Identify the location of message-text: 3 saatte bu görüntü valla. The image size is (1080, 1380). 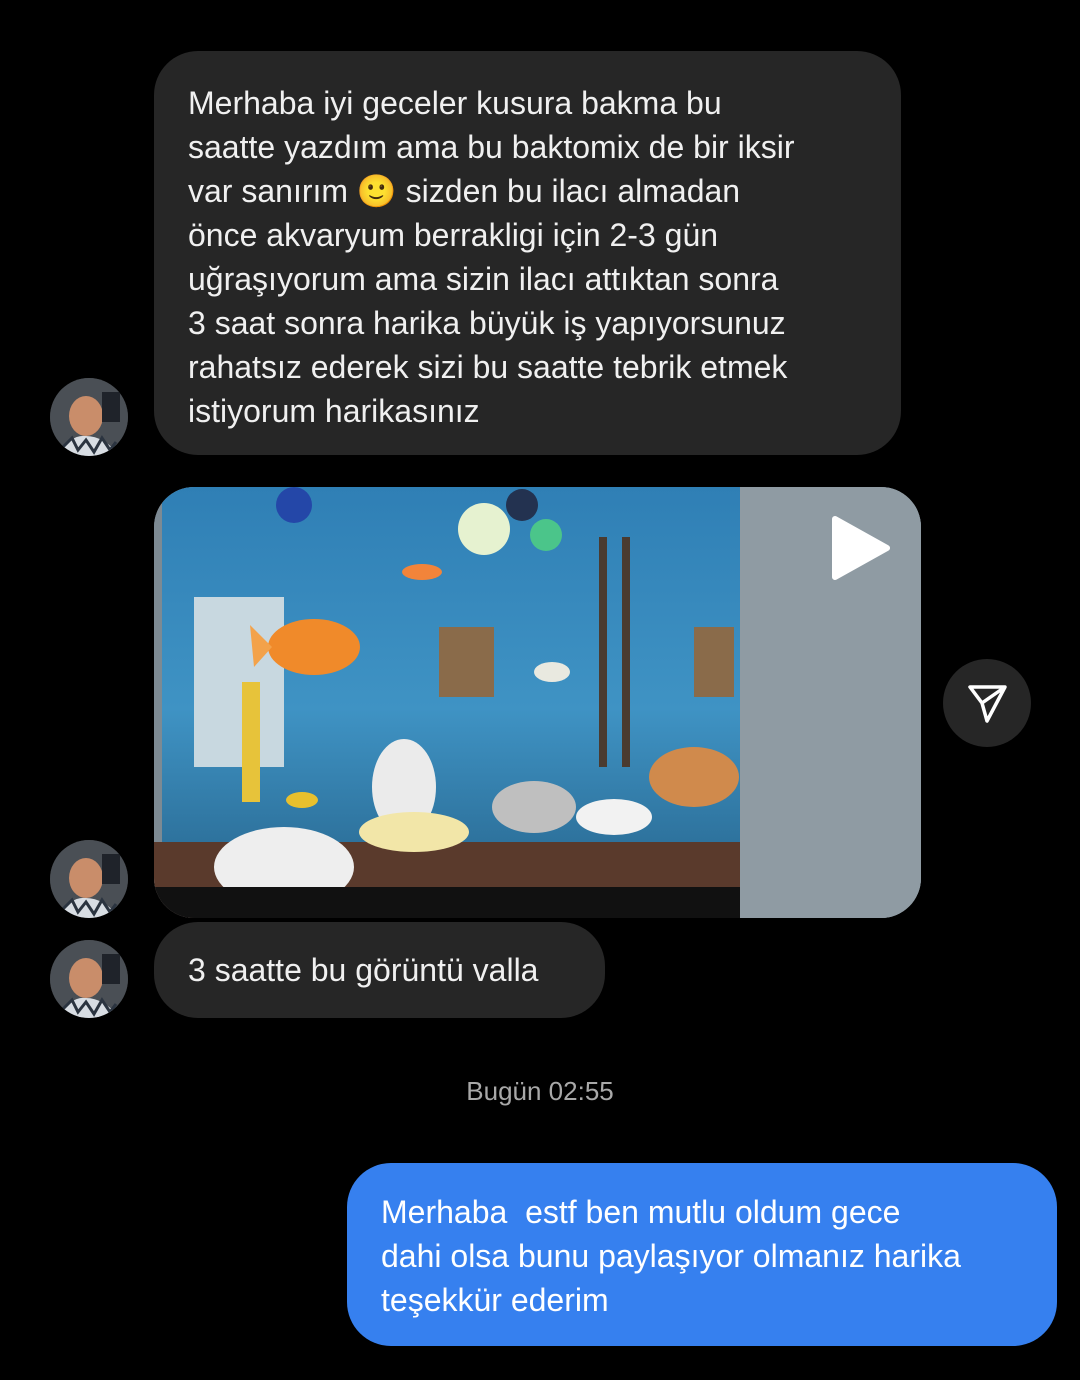
(363, 970).